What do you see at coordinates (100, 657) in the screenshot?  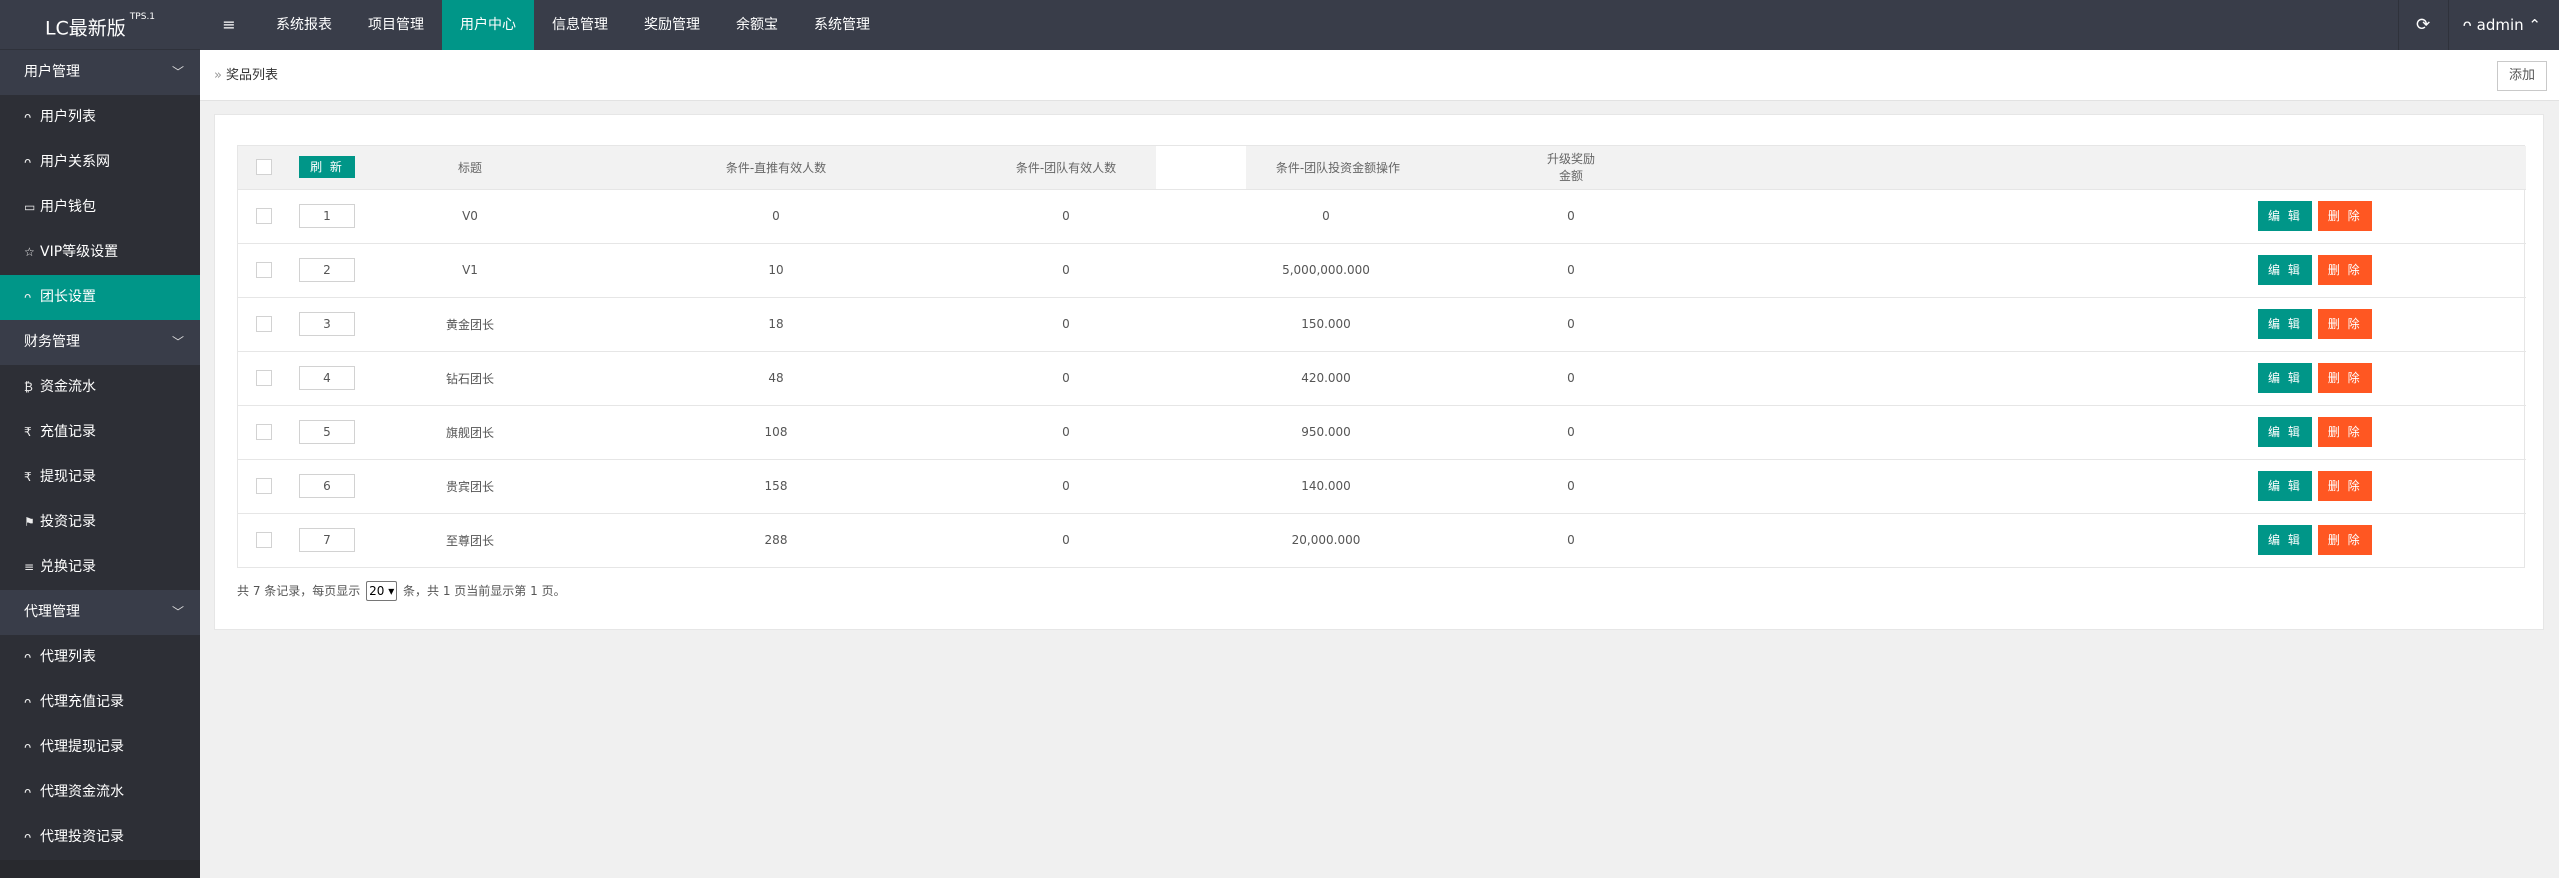 I see `sidebar-item: ᴖ 代理列表` at bounding box center [100, 657].